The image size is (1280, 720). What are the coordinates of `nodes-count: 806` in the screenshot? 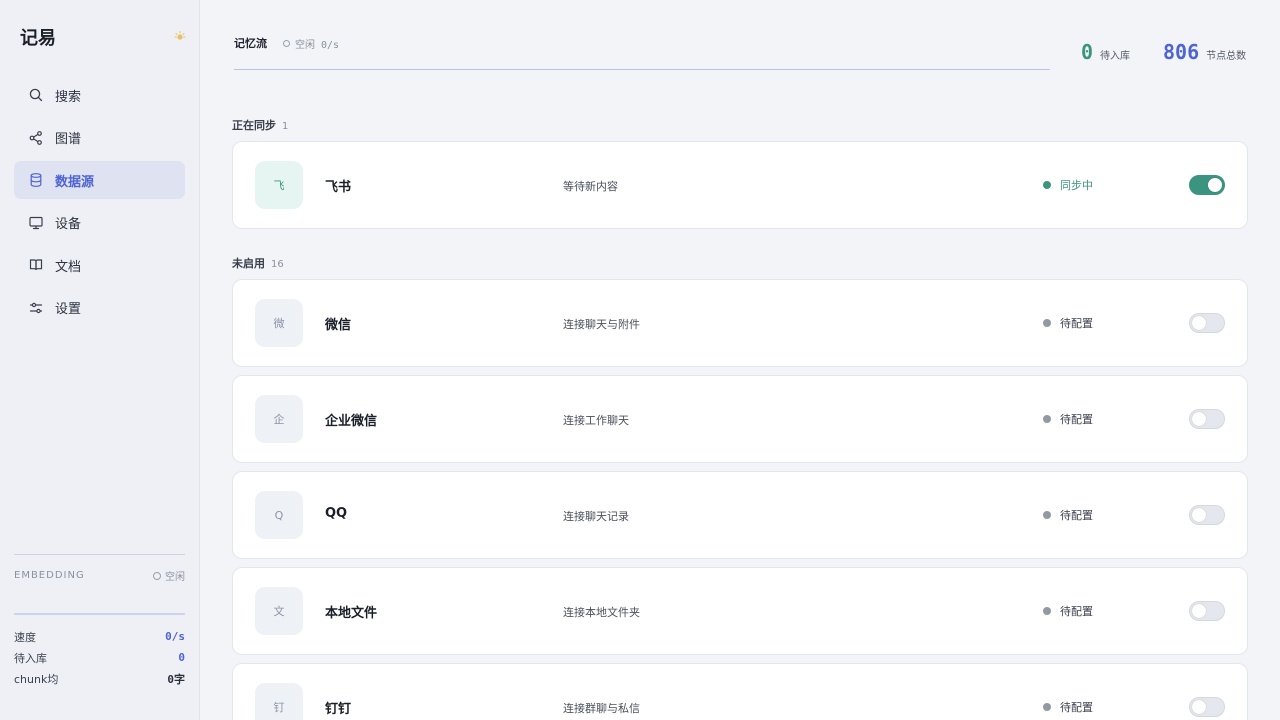 It's located at (1181, 52).